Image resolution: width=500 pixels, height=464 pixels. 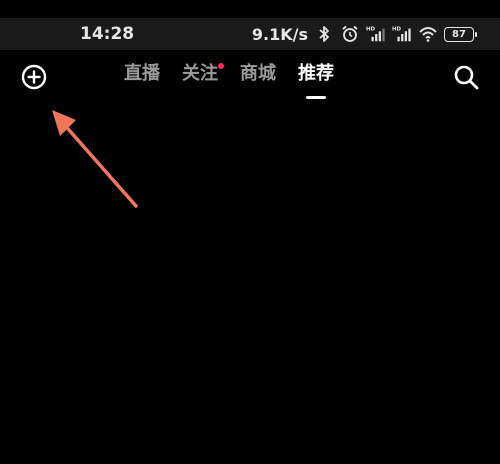 I want to click on notification-badge, so click(x=221, y=66).